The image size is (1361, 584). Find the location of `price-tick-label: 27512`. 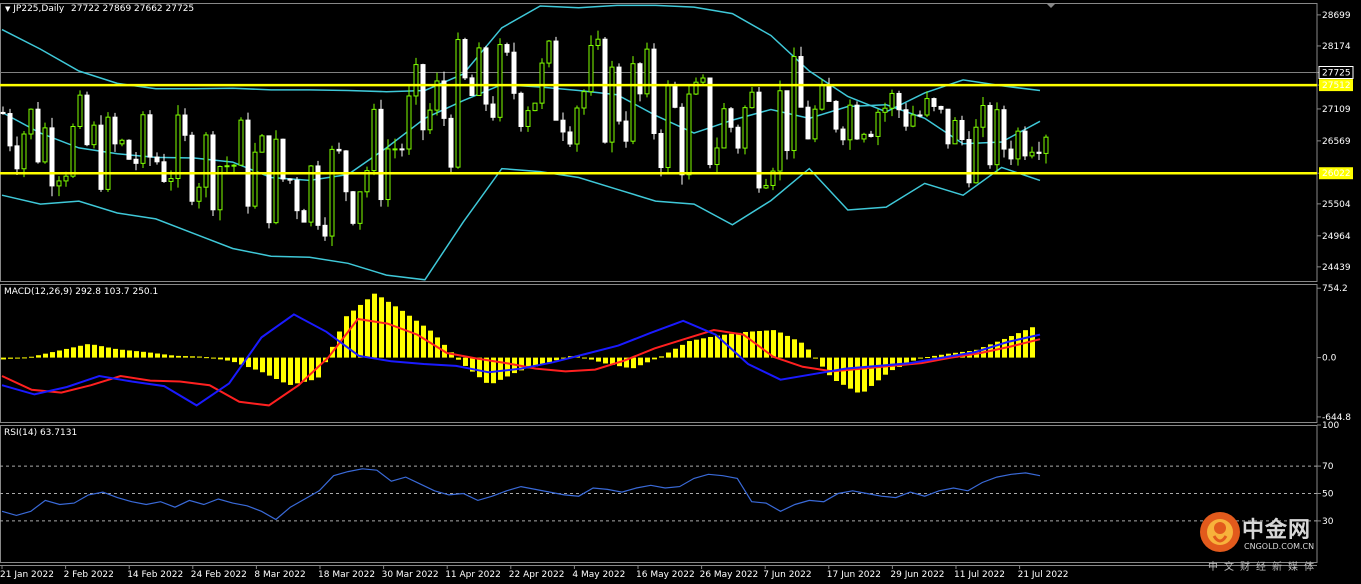

price-tick-label: 27512 is located at coordinates (1336, 86).